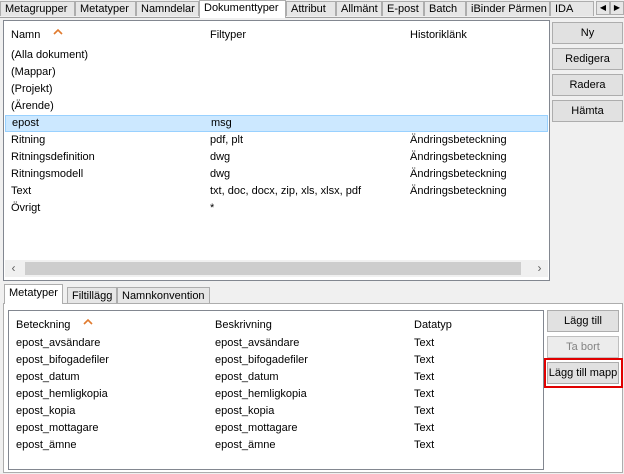 The height and width of the screenshot is (474, 624). Describe the element at coordinates (37, 8) in the screenshot. I see `tab-metagrupper: Metagrupper` at that location.